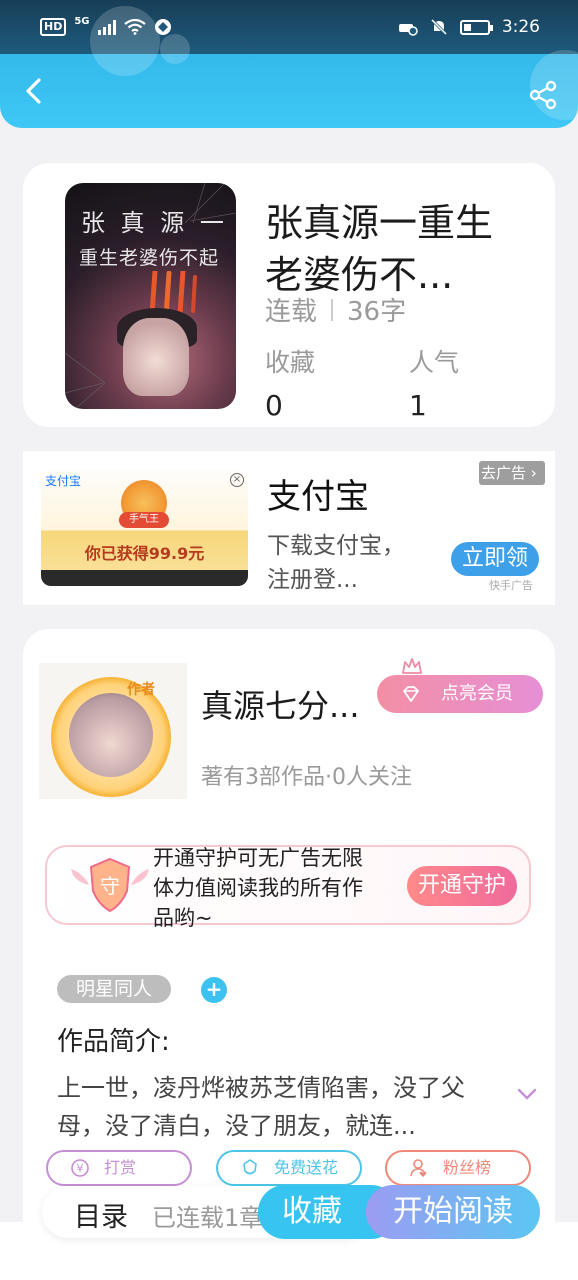 The image size is (578, 1280). I want to click on vip-button: 点亮会员, so click(460, 694).